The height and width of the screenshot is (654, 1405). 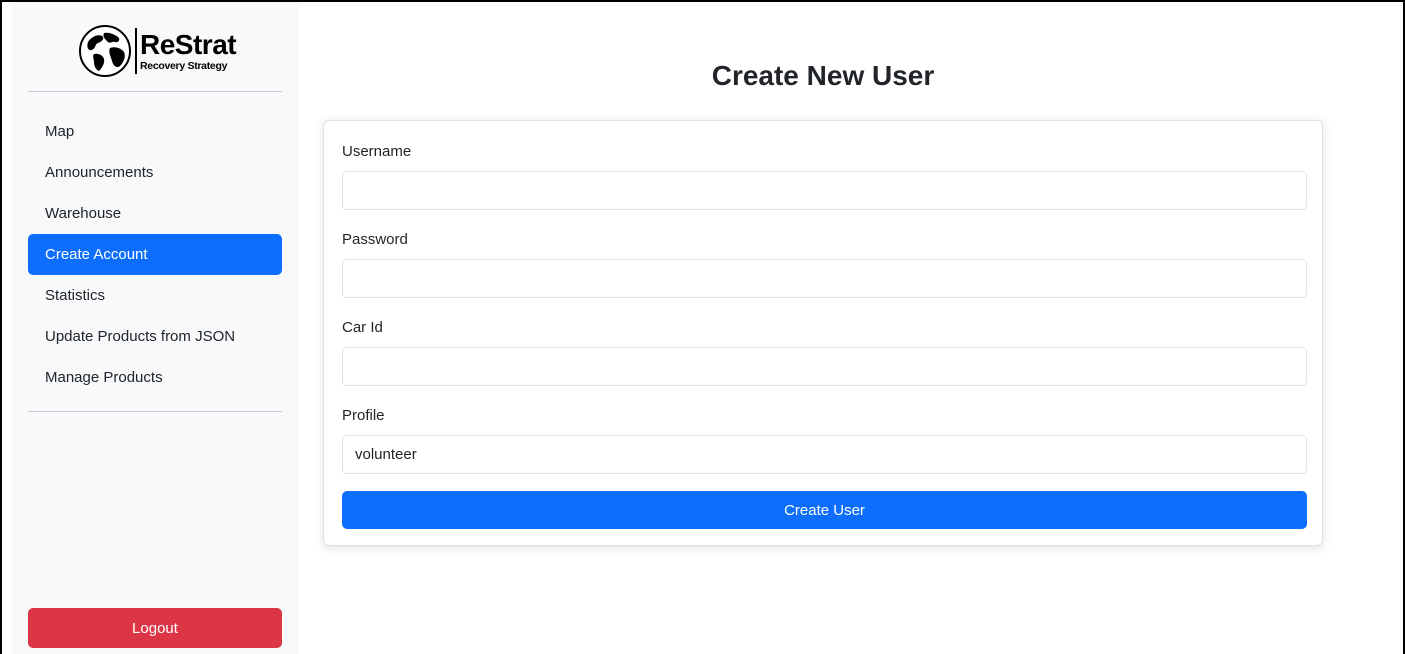 I want to click on brand-logo: ReStrat Recovery Strategy, so click(x=157, y=51).